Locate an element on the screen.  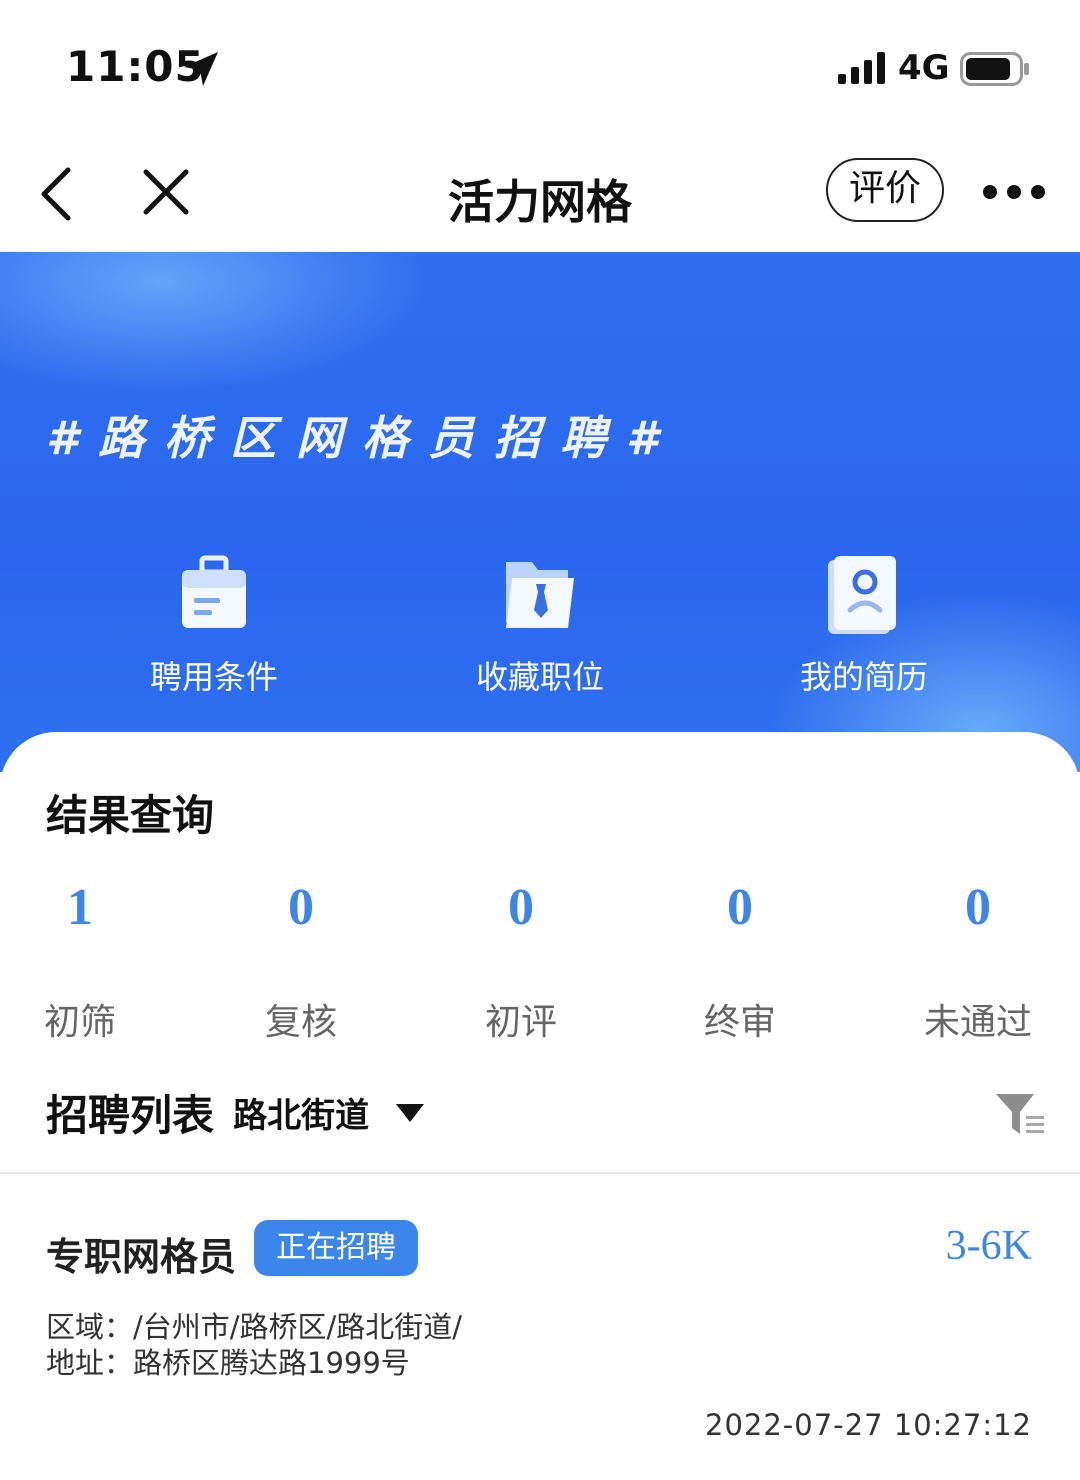
feature-label: 我的简历 is located at coordinates (863, 677).